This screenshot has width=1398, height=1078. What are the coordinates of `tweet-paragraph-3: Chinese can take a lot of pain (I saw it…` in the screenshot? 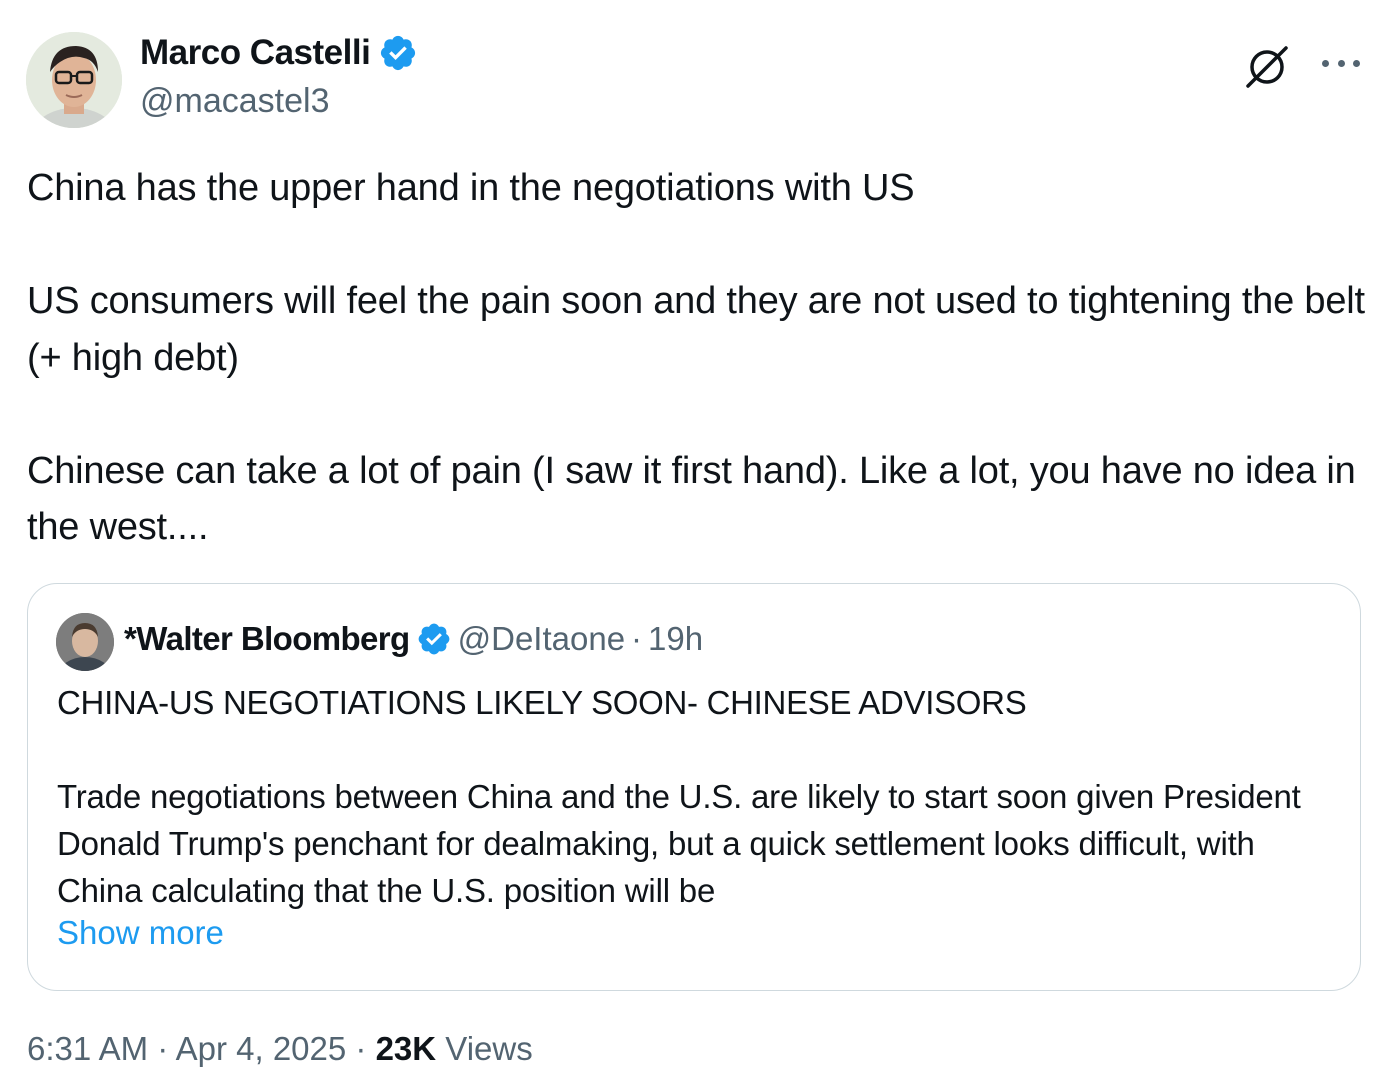 It's located at (691, 499).